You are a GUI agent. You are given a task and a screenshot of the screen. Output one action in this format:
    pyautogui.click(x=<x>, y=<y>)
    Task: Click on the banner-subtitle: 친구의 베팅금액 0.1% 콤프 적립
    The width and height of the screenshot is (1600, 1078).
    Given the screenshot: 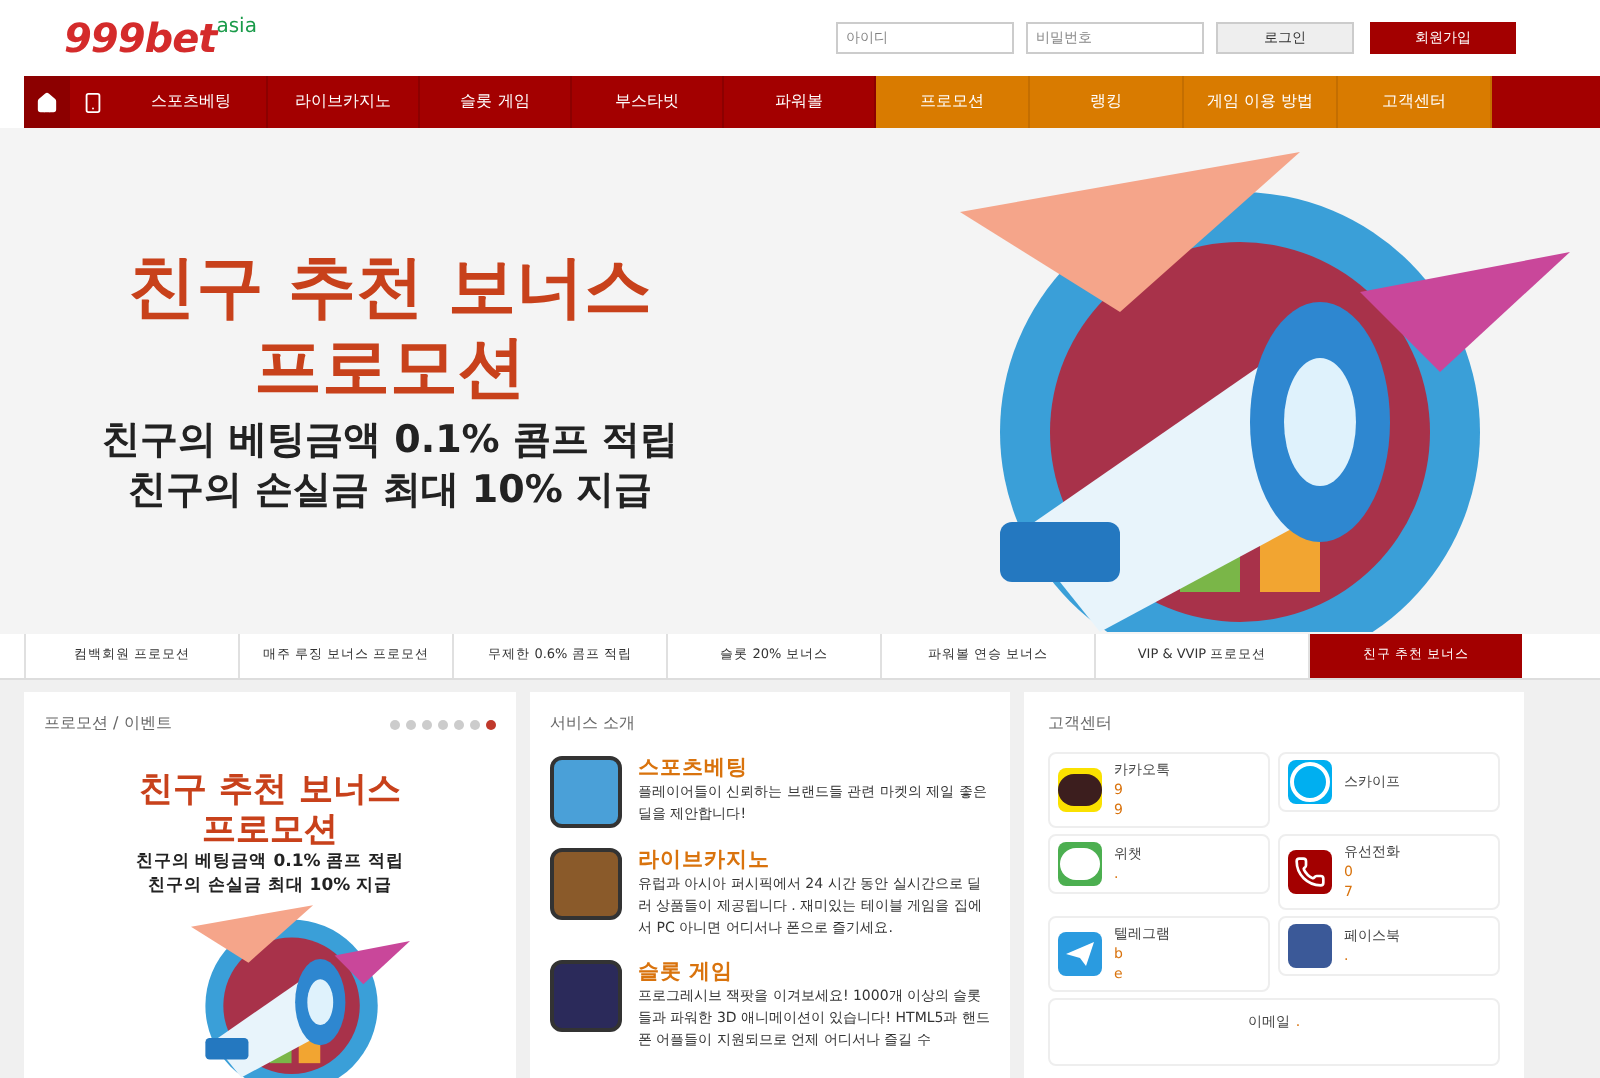 What is the action you would take?
    pyautogui.click(x=390, y=440)
    